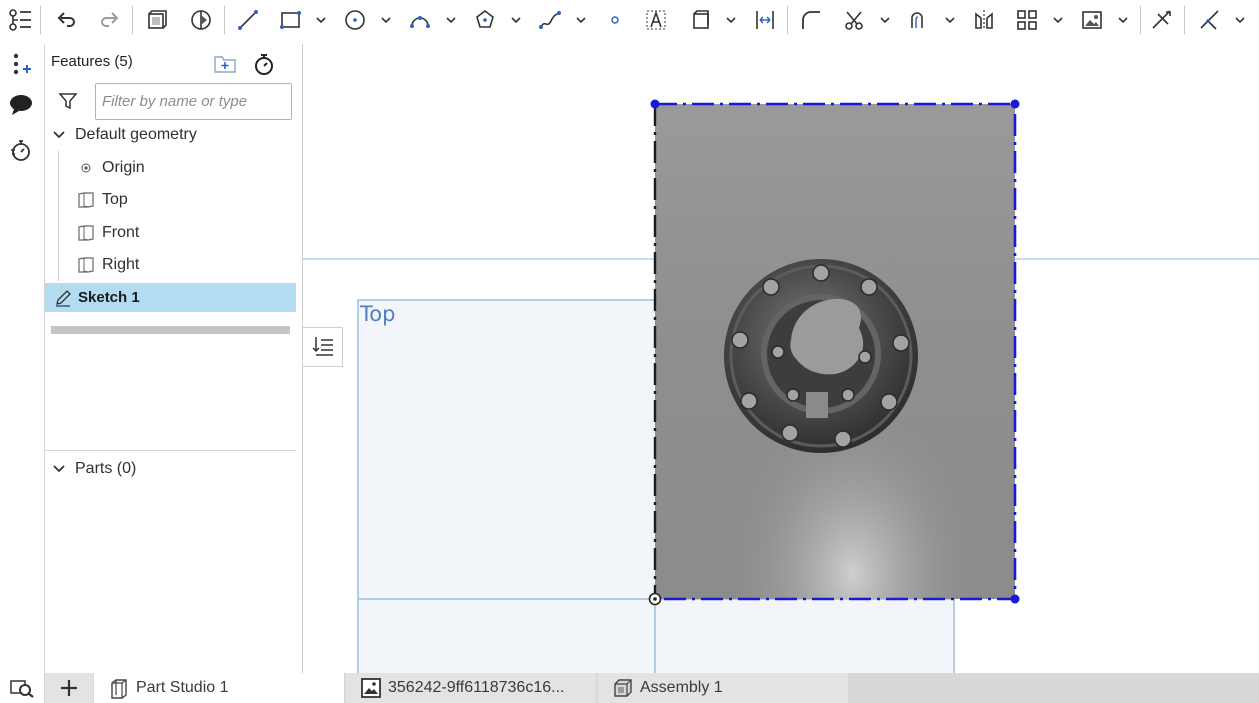 This screenshot has width=1259, height=703. What do you see at coordinates (1058, 20) in the screenshot?
I see `pattern-dropdown-chevron-icon` at bounding box center [1058, 20].